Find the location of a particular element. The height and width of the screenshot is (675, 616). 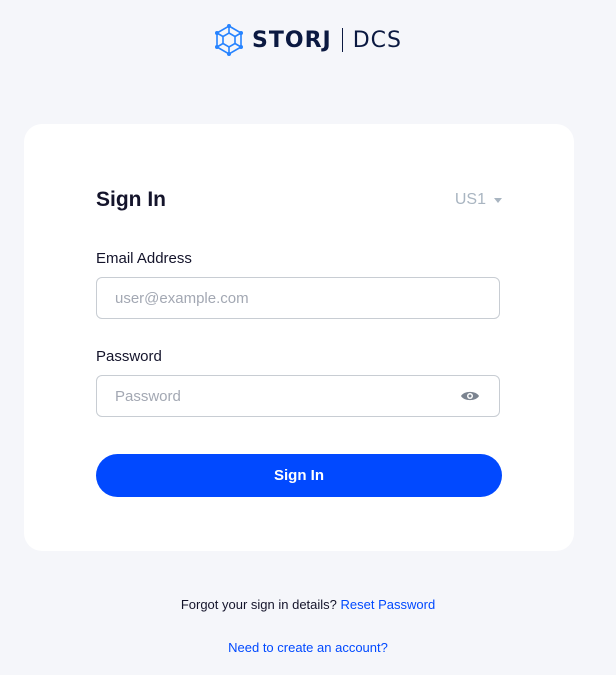

create-account-row: Need to create an account? is located at coordinates (308, 647).